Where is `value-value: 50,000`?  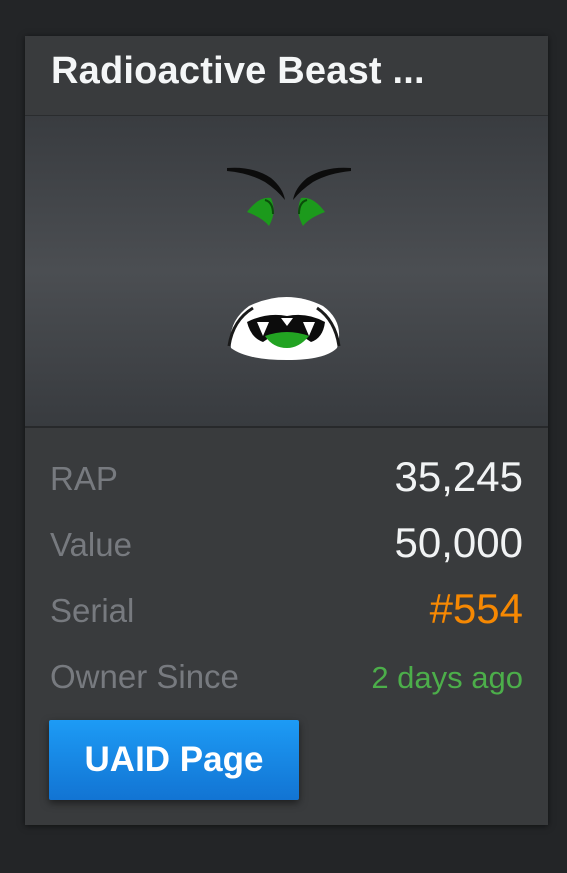
value-value: 50,000 is located at coordinates (458, 542).